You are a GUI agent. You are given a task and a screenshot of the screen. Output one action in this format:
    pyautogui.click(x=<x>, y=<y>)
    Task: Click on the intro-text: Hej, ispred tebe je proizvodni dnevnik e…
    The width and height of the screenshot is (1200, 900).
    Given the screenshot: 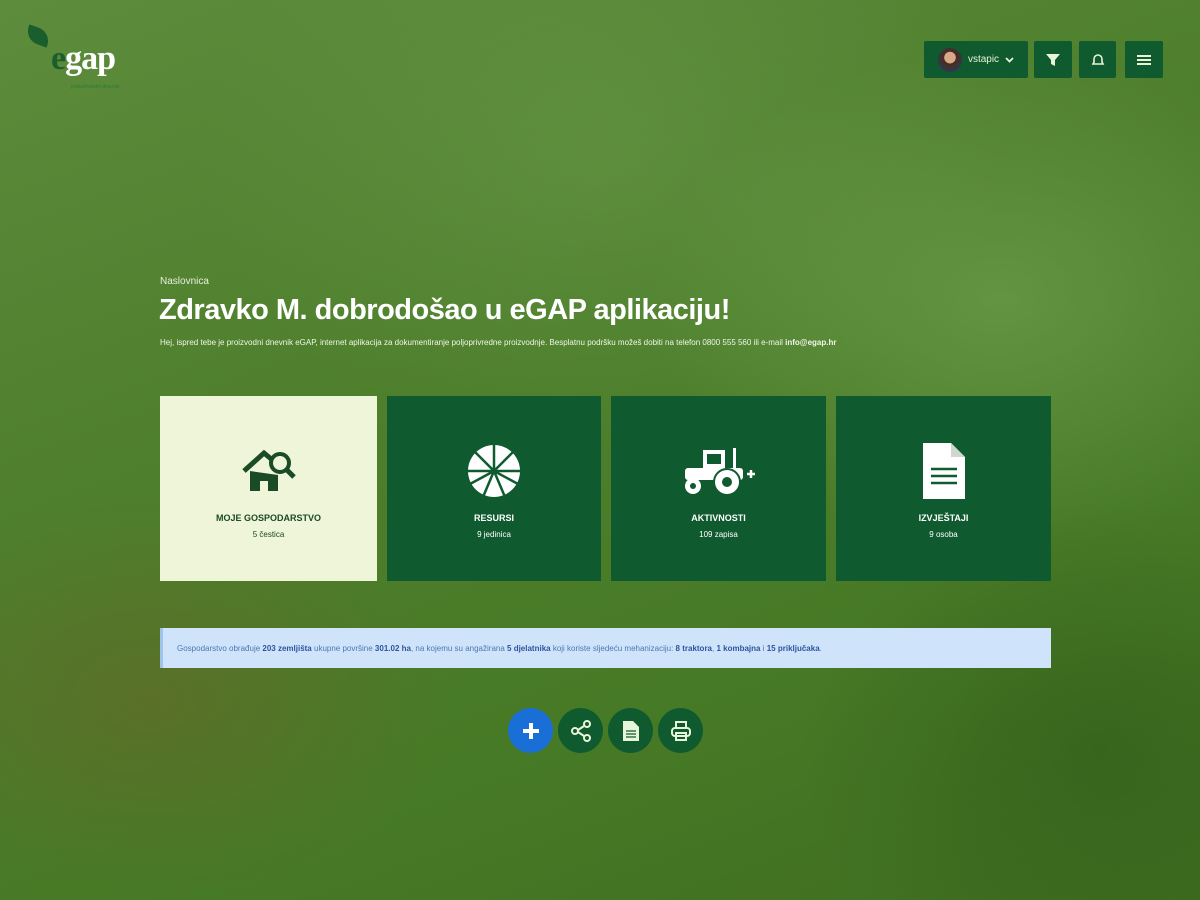 What is the action you would take?
    pyautogui.click(x=498, y=342)
    